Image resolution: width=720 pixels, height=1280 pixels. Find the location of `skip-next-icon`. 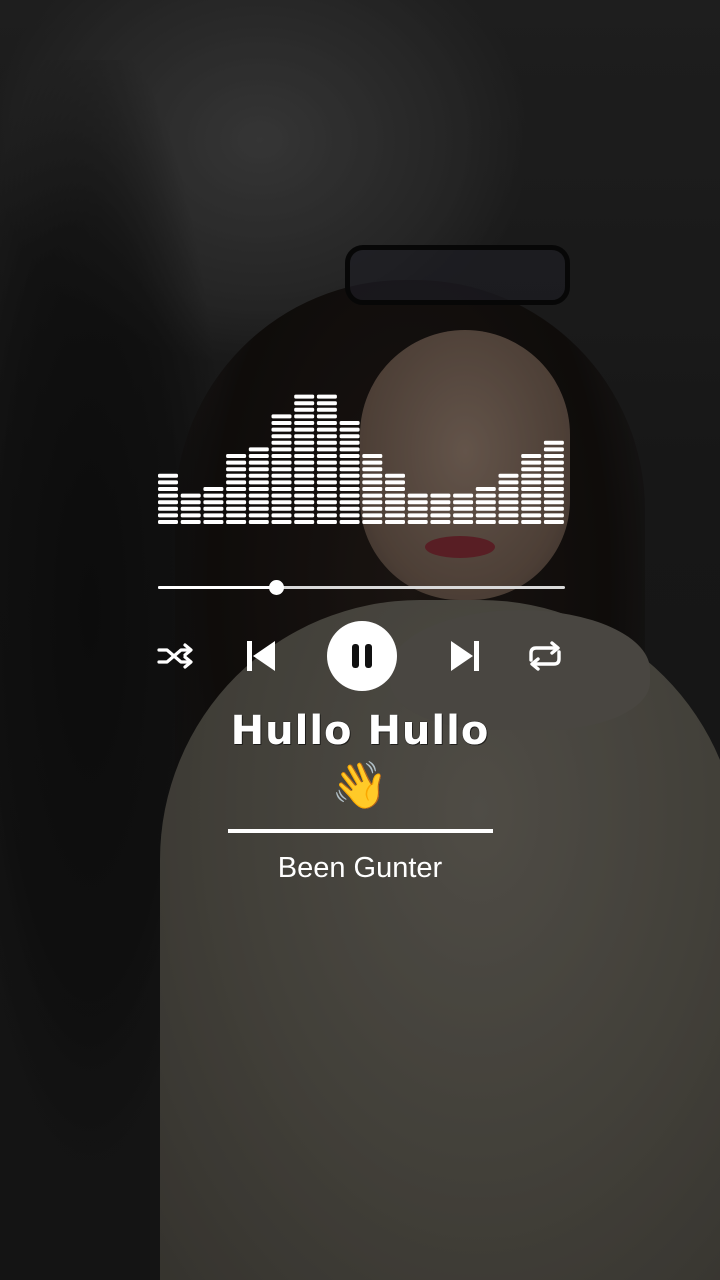

skip-next-icon is located at coordinates (465, 656).